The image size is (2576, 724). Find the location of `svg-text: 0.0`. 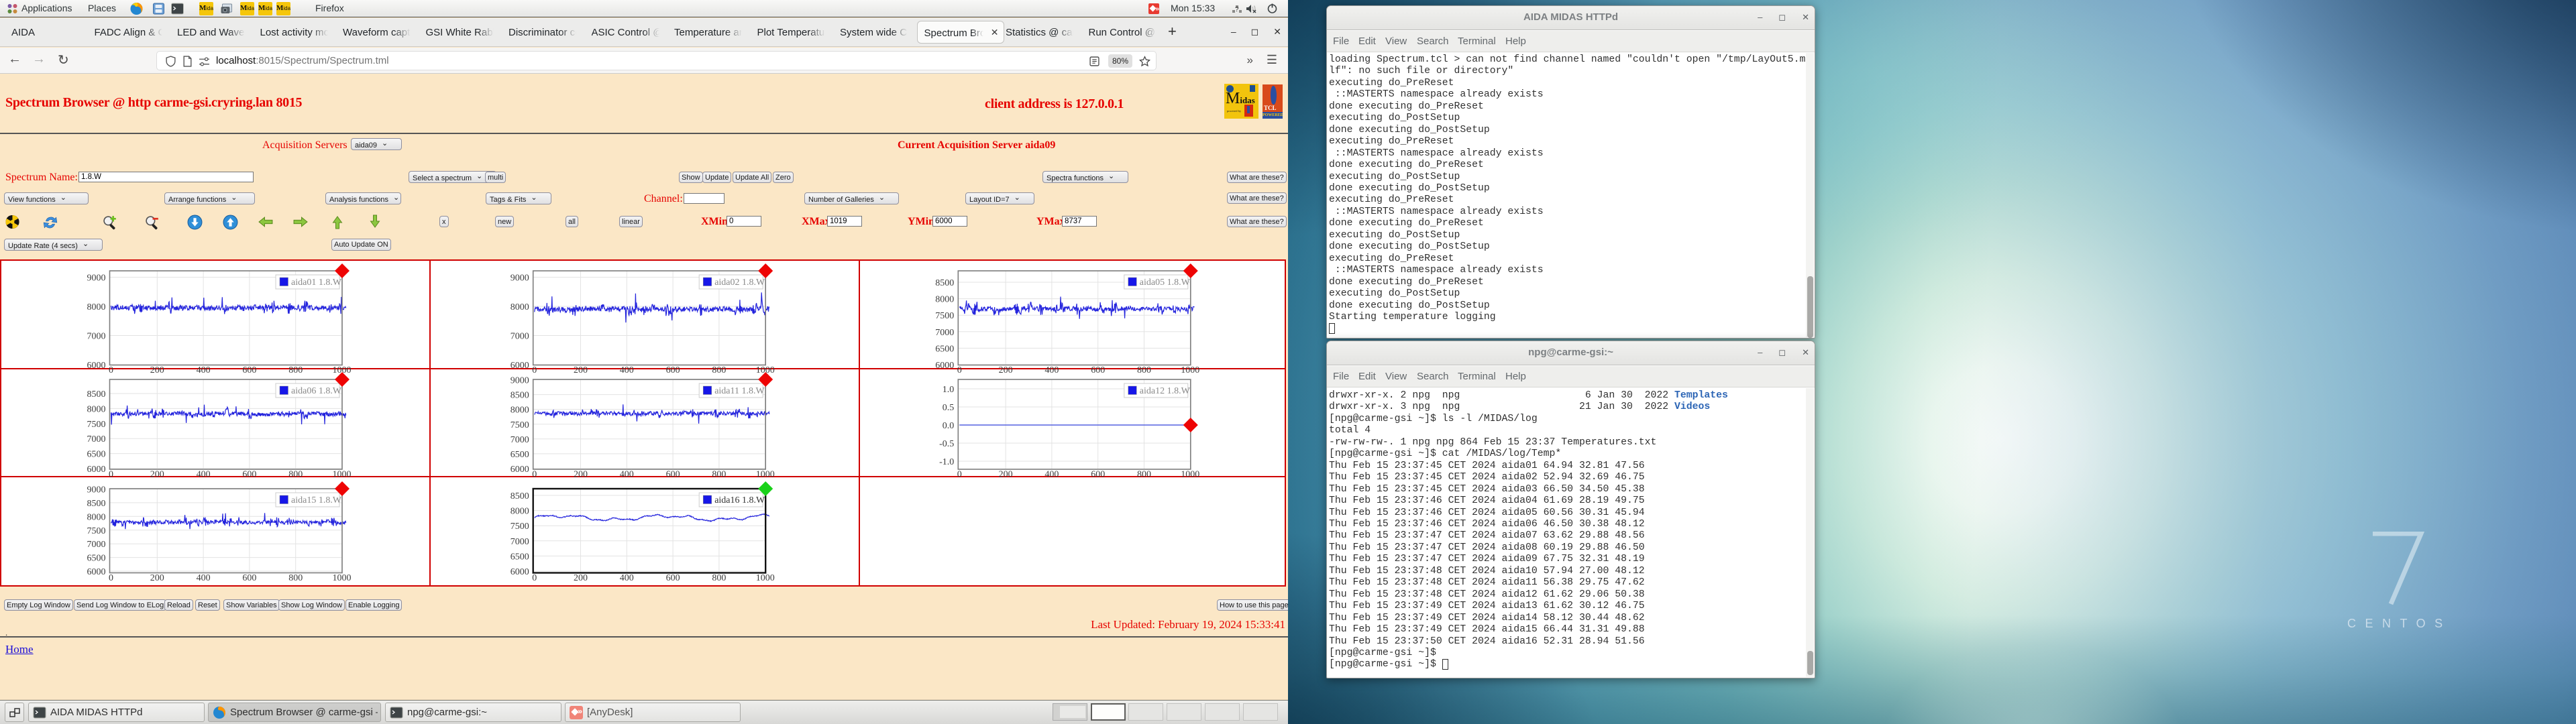

svg-text: 0.0 is located at coordinates (948, 426).